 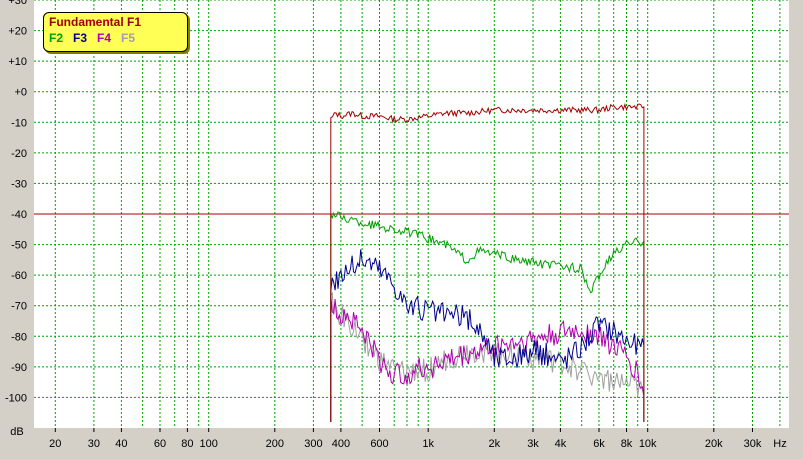 I want to click on x-tick-label: 10k, so click(x=648, y=444).